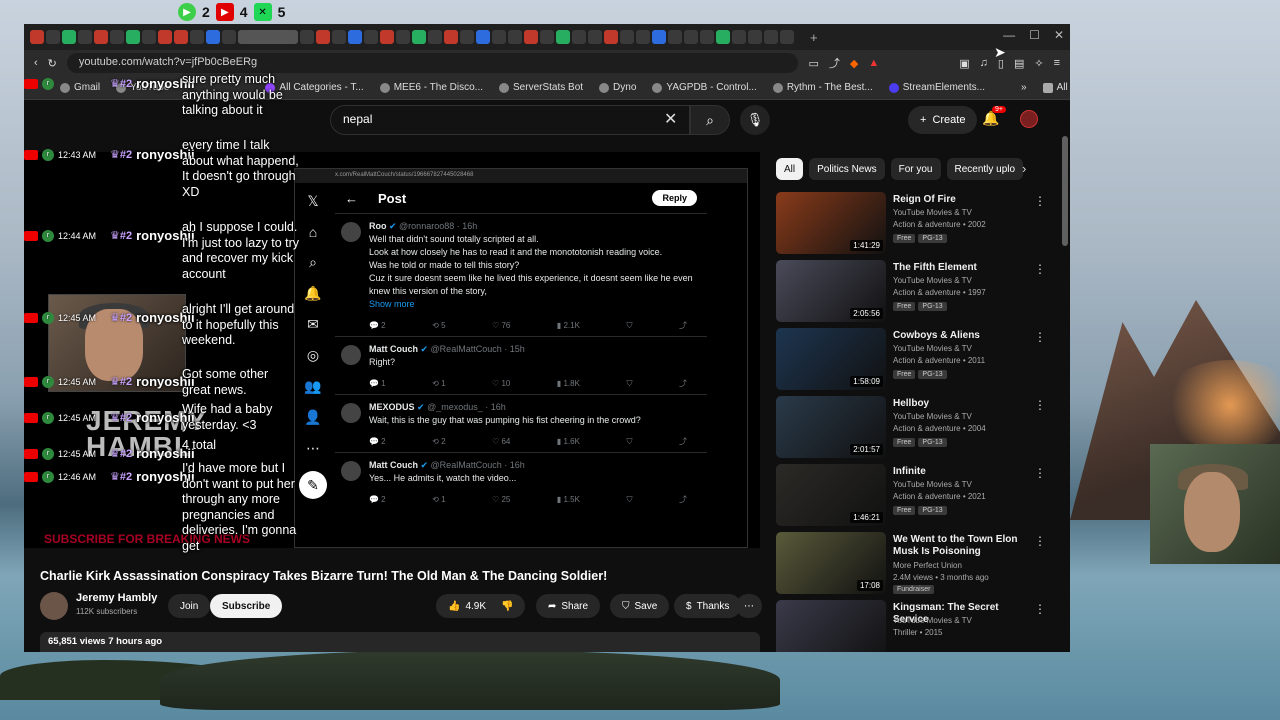 The image size is (1280, 720). Describe the element at coordinates (813, 63) in the screenshot. I see `cast-icon: ▭` at that location.